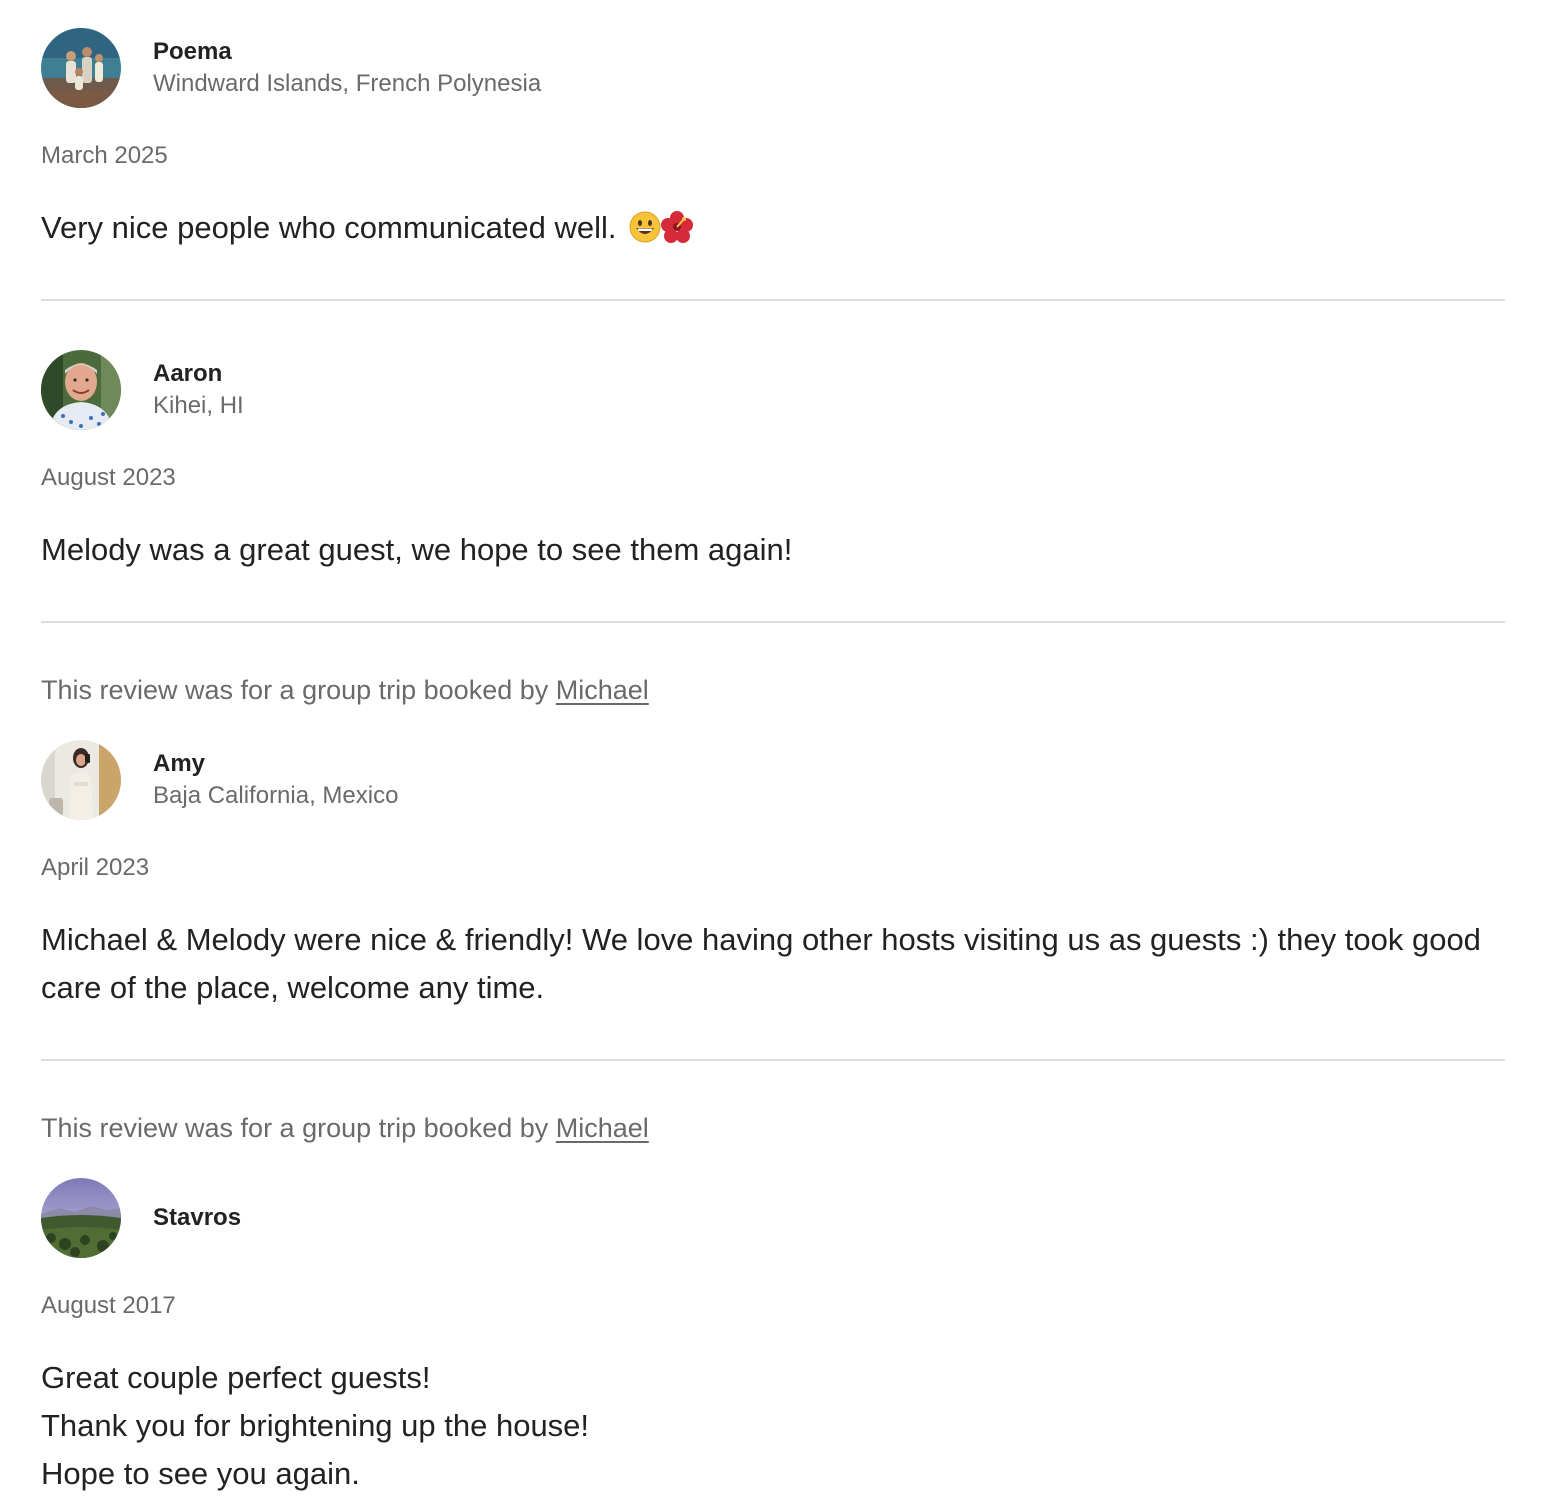 The height and width of the screenshot is (1504, 1542). Describe the element at coordinates (677, 226) in the screenshot. I see `hibiscus-icon` at that location.